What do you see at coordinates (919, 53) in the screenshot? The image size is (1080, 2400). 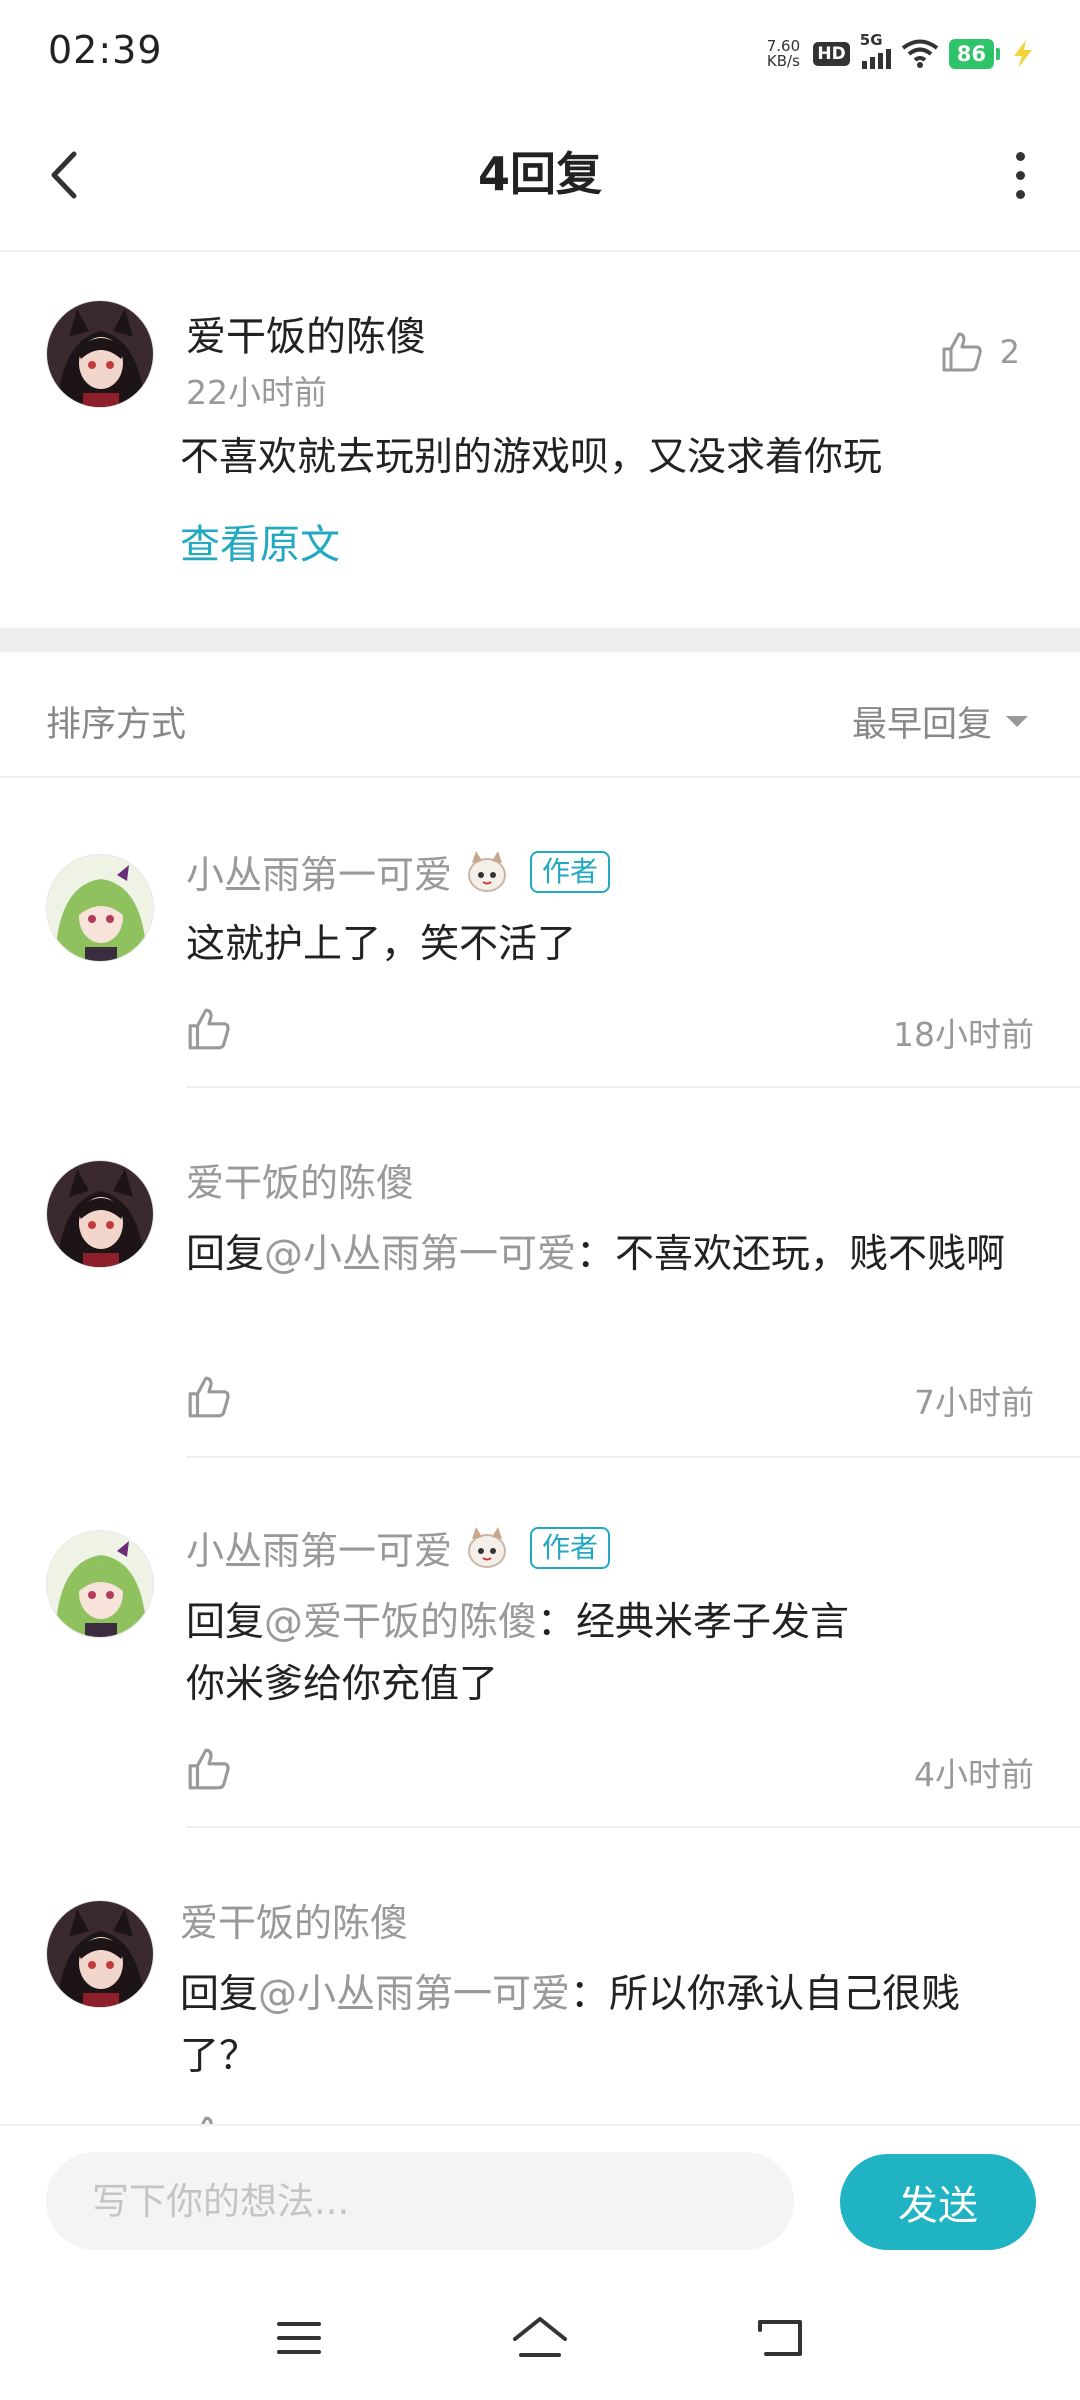 I see `wifi-icon` at bounding box center [919, 53].